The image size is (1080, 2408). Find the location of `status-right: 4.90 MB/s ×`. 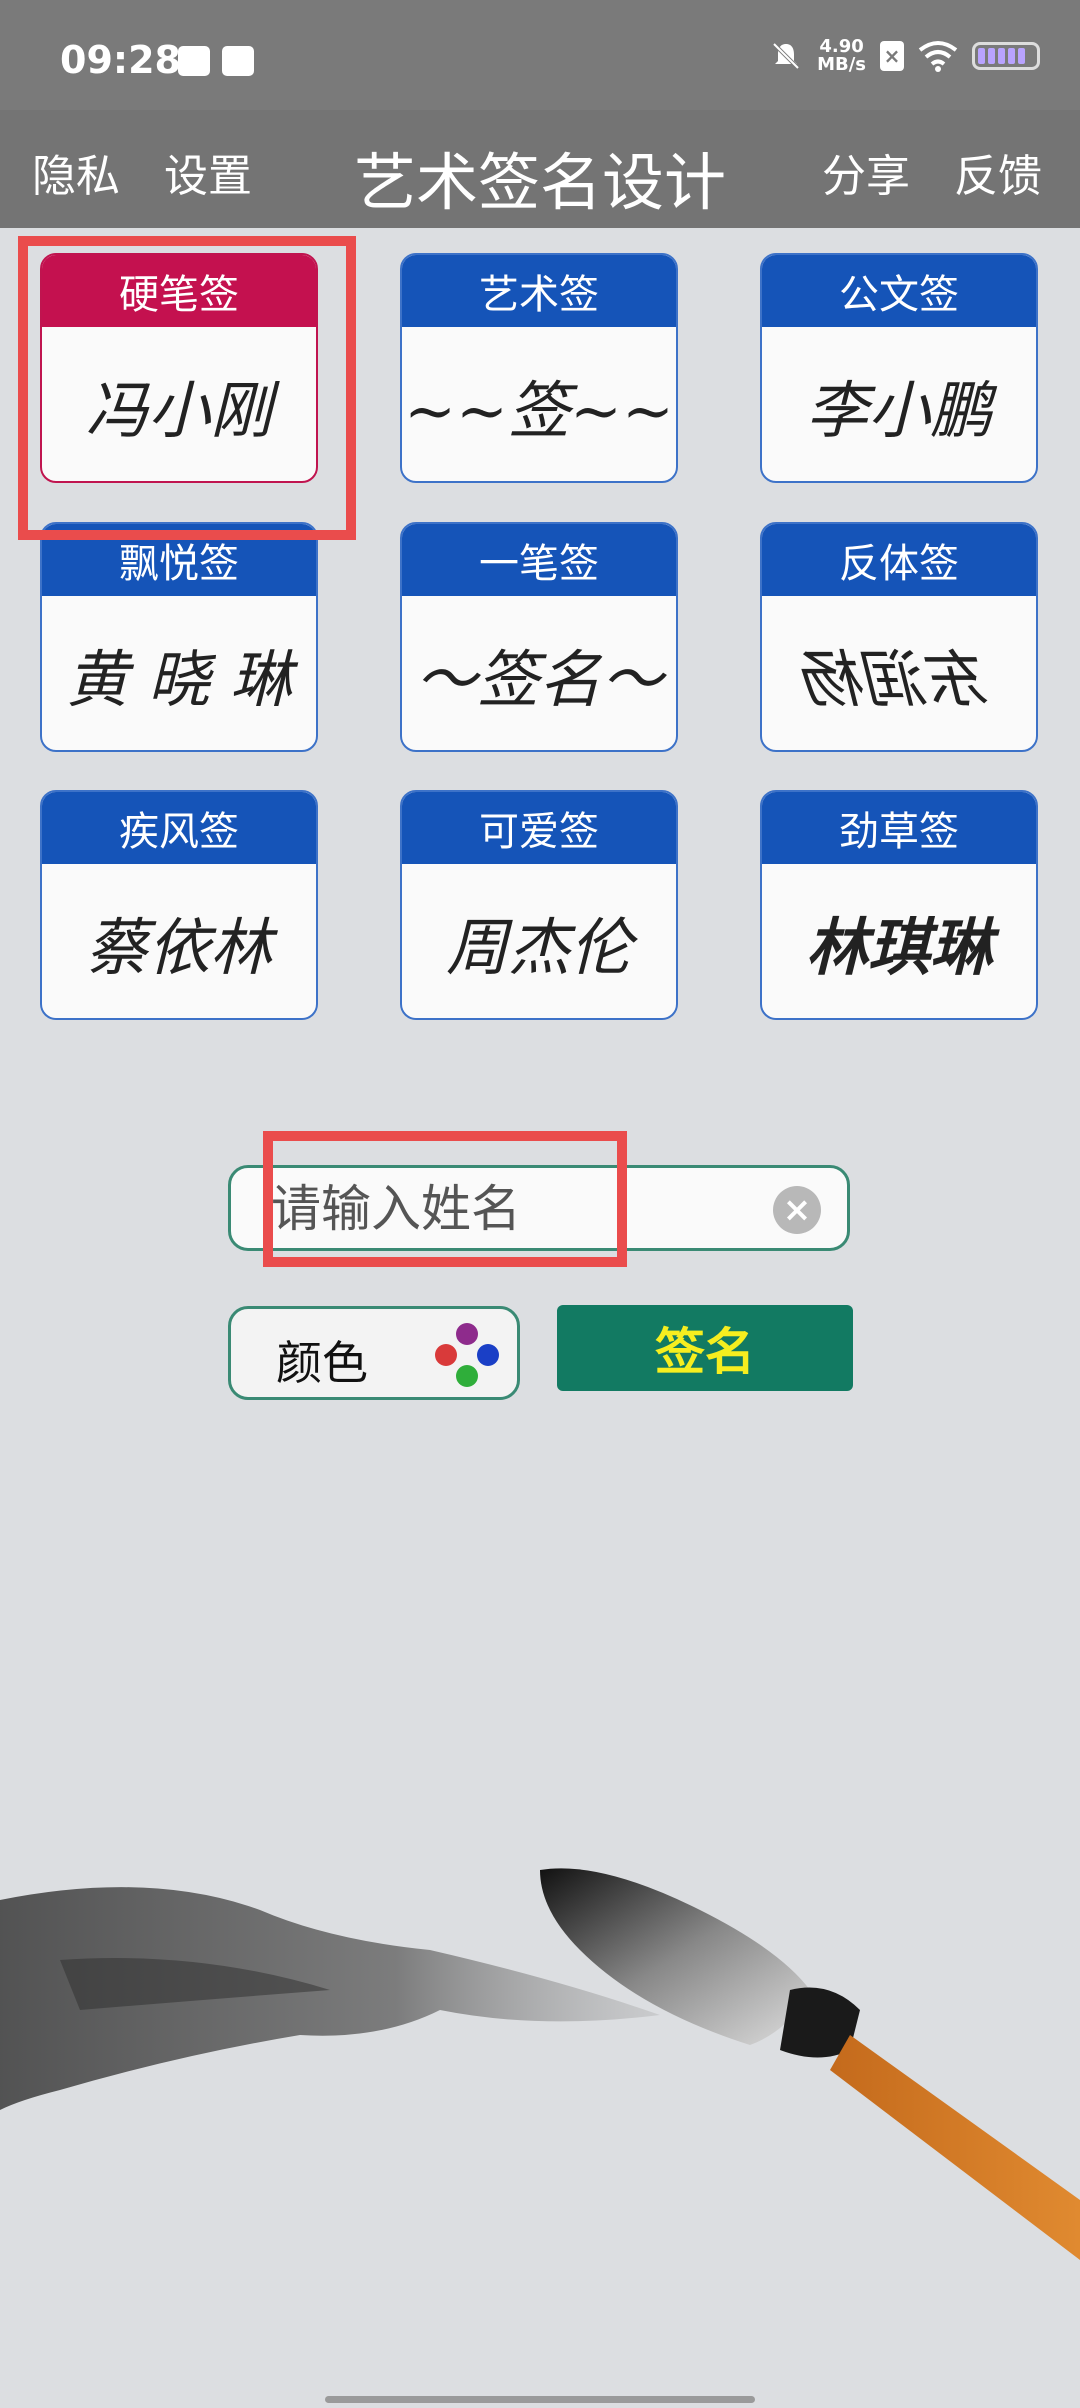

status-right: 4.90 MB/s × is located at coordinates (904, 56).